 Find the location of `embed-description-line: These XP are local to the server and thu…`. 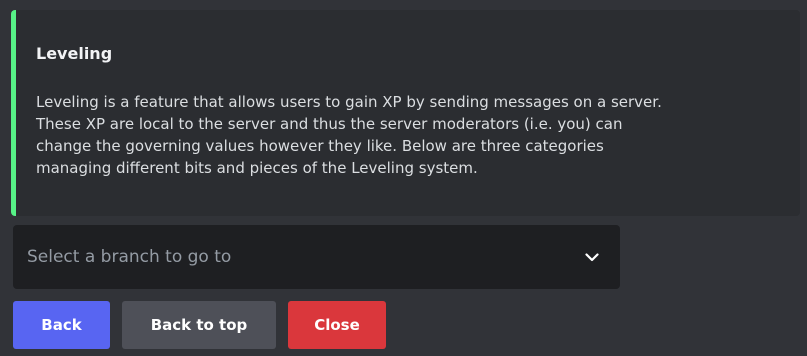

embed-description-line: These XP are local to the server and thu… is located at coordinates (329, 124).